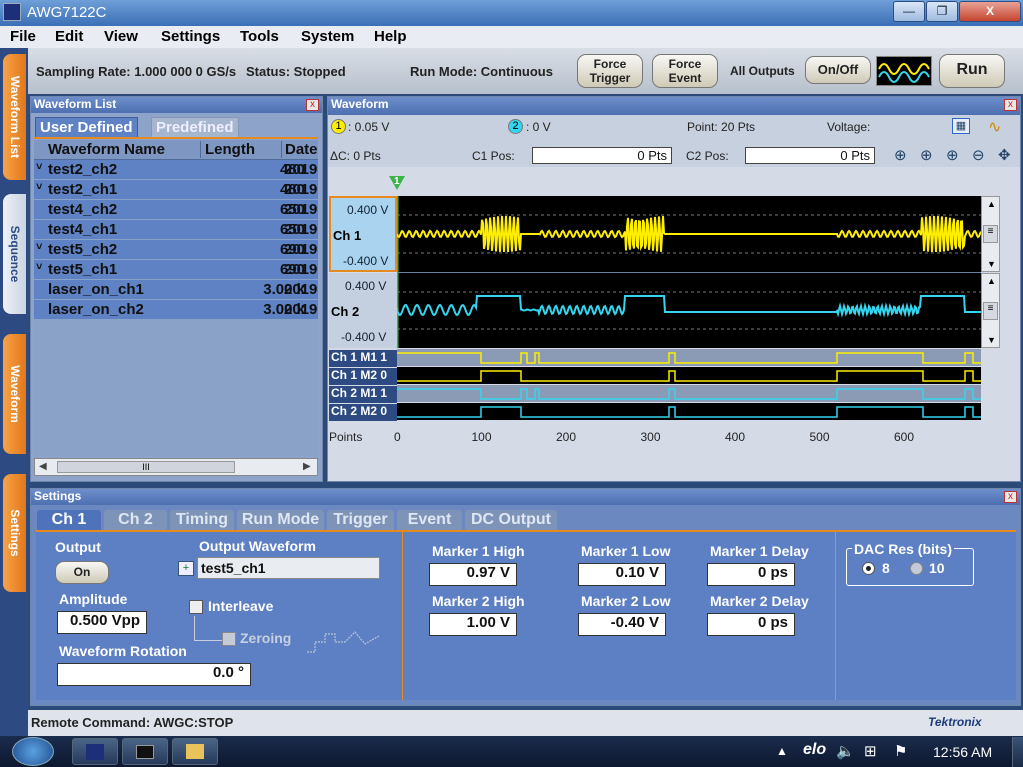 This screenshot has width=1023, height=767. What do you see at coordinates (838, 70) in the screenshot?
I see `all-outputs-onoff-button: On/Off` at bounding box center [838, 70].